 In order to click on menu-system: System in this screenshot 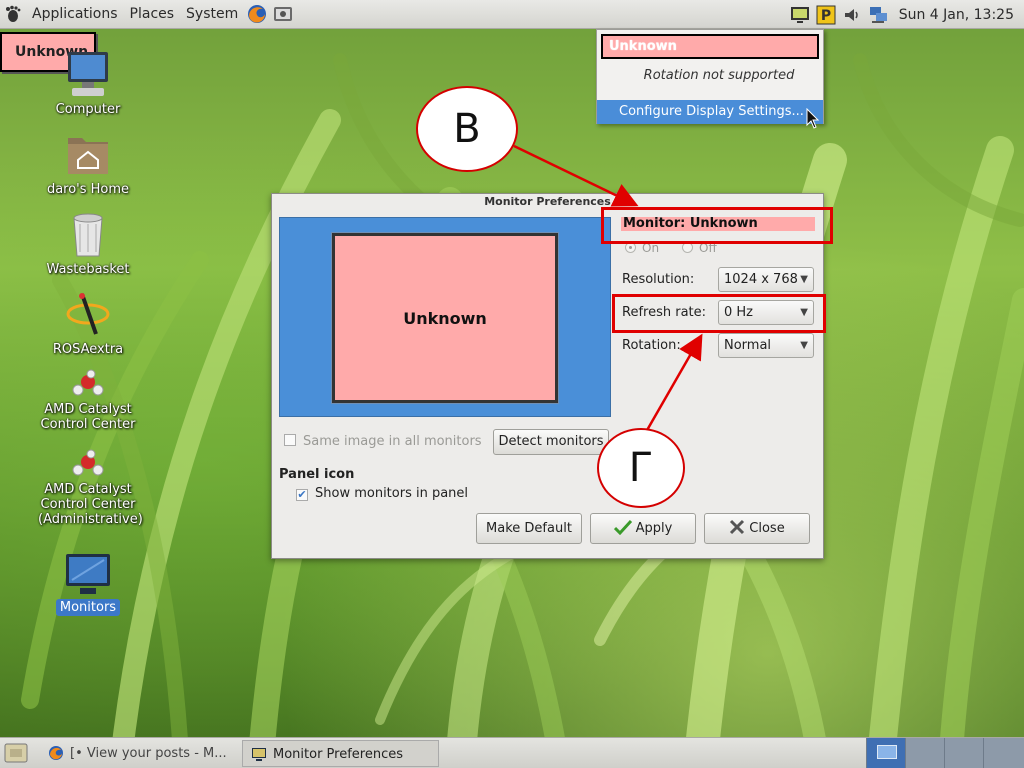, I will do `click(212, 14)`.